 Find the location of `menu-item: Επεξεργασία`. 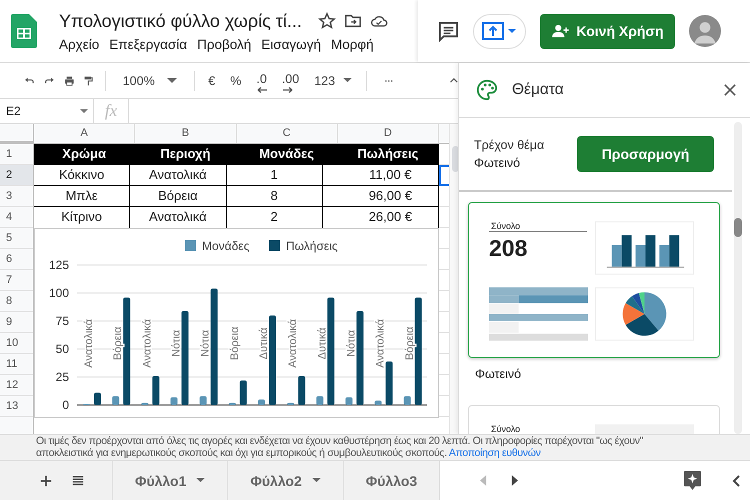

menu-item: Επεξεργασία is located at coordinates (148, 44).